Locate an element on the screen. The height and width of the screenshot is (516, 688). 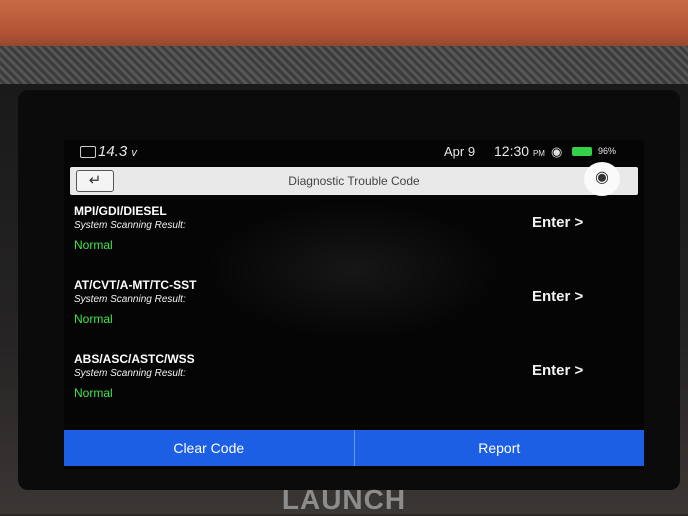
title-bar: ↵ Diagnostic Trouble Code is located at coordinates (354, 181).